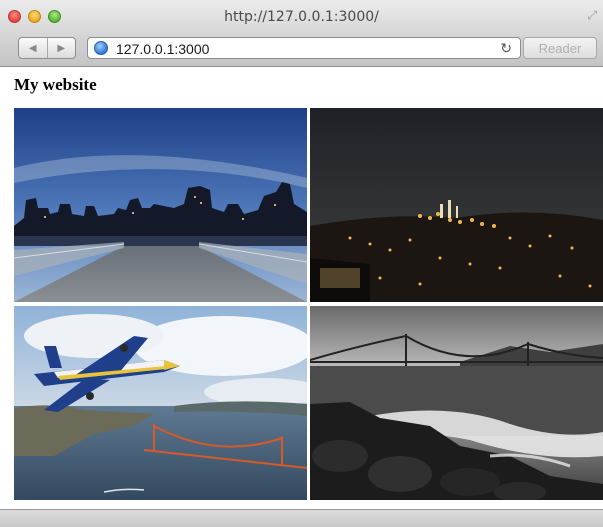 This screenshot has width=603, height=527. Describe the element at coordinates (162, 49) in the screenshot. I see `url-text: 127.0.0.1:3000` at that location.